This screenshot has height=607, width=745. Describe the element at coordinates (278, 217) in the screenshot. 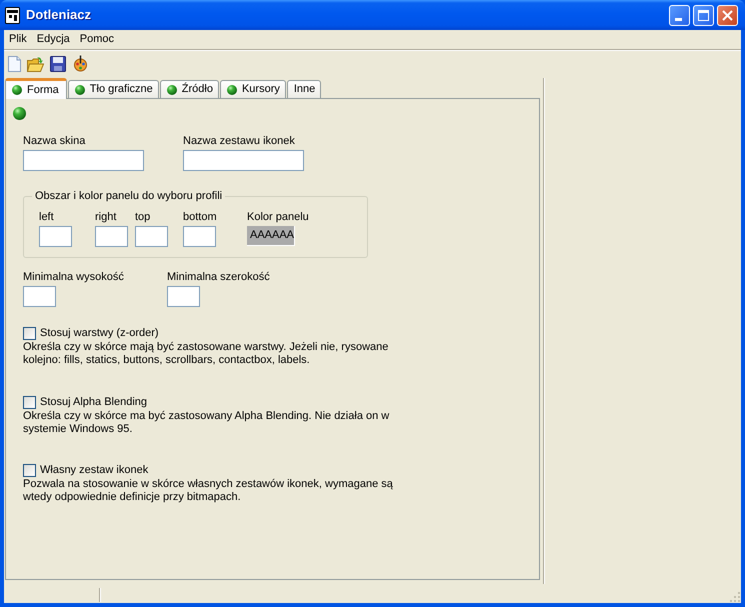

I see `field-label: Kolor panelu` at that location.